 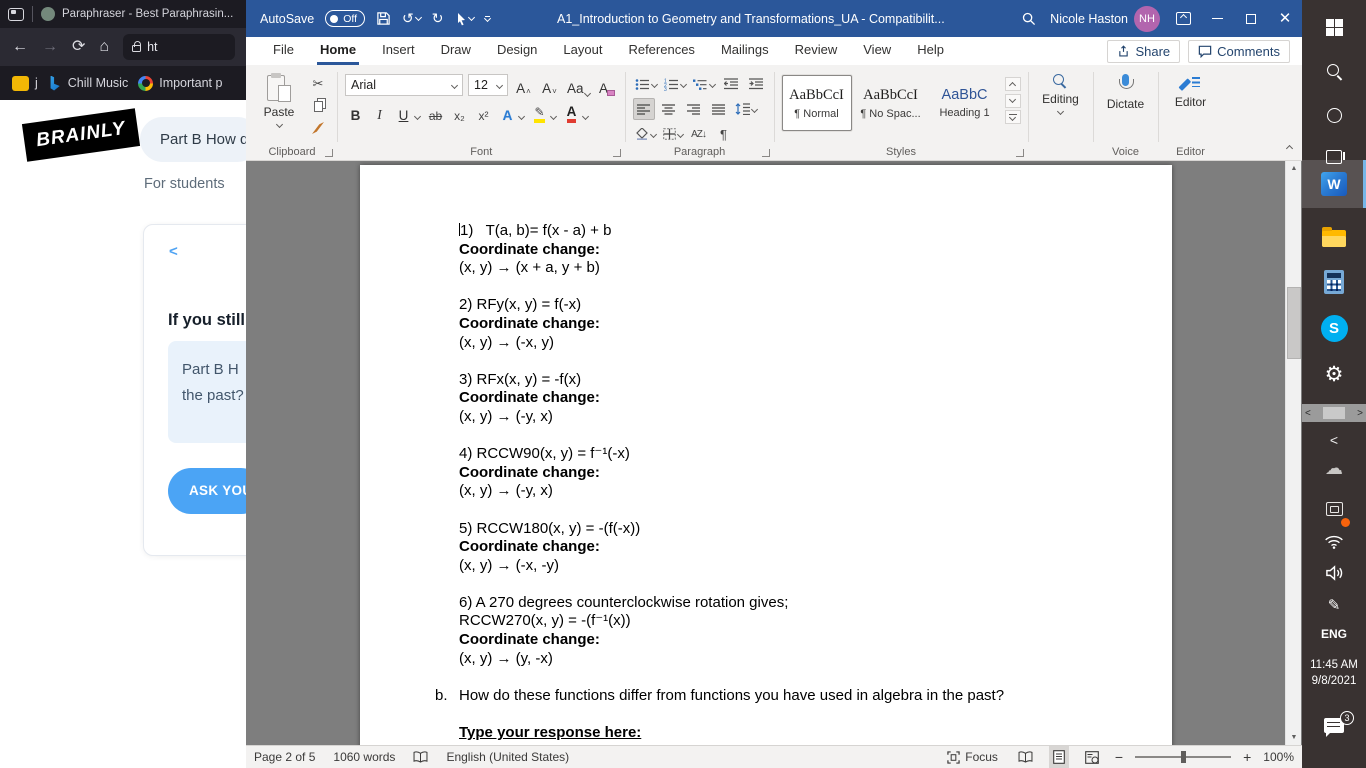 What do you see at coordinates (16, 14) in the screenshot?
I see `firefox-view-icon` at bounding box center [16, 14].